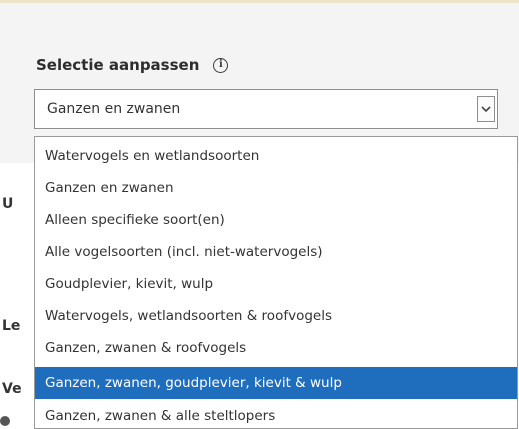  What do you see at coordinates (221, 65) in the screenshot?
I see `info-icon: i` at bounding box center [221, 65].